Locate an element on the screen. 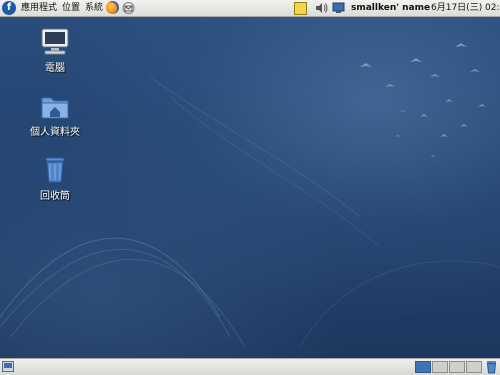 The image size is (500, 375). network-icon is located at coordinates (338, 8).